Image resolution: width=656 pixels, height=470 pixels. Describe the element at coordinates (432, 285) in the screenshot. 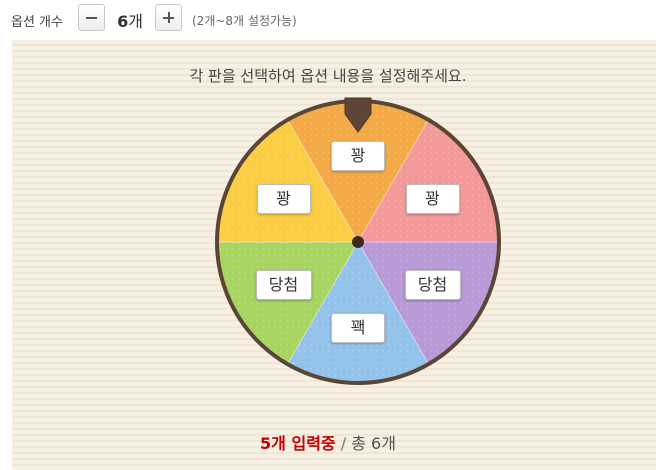

I see `slice-label-input-3: 당첨` at that location.